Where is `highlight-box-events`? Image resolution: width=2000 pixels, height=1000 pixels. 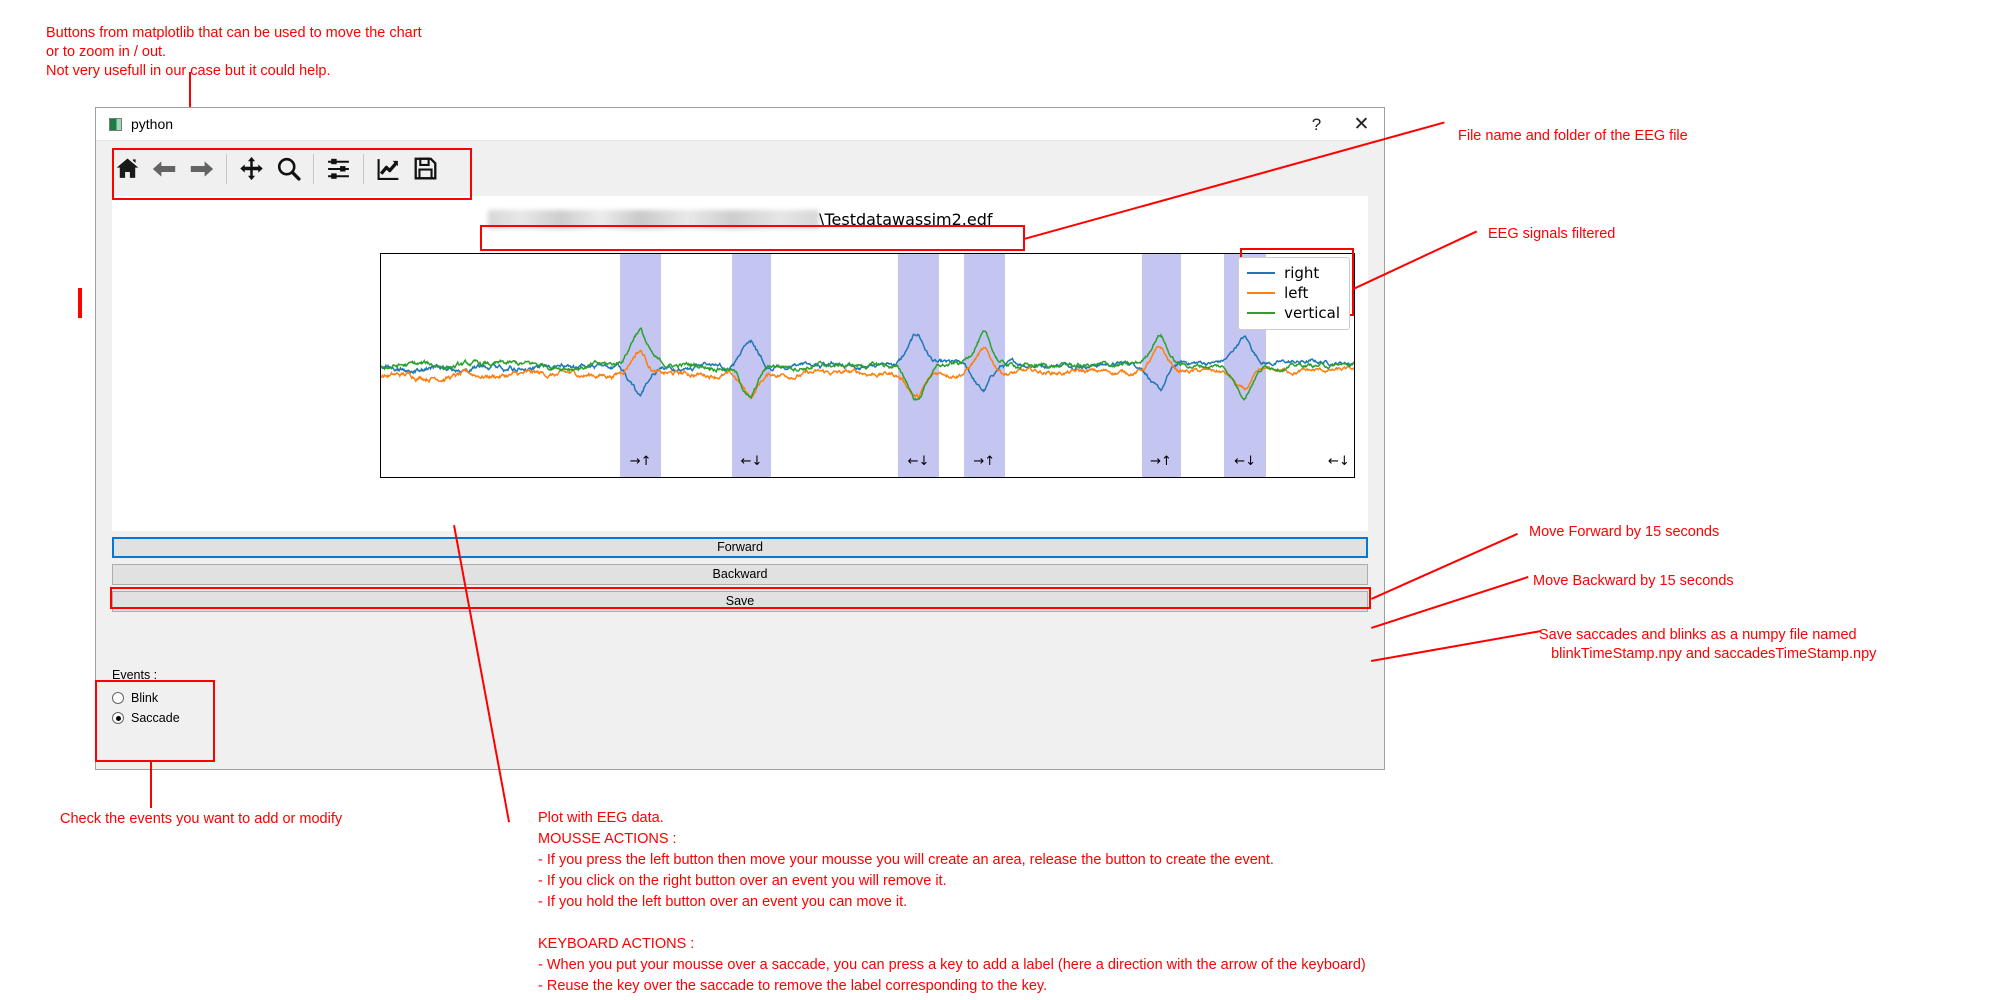
highlight-box-events is located at coordinates (155, 721).